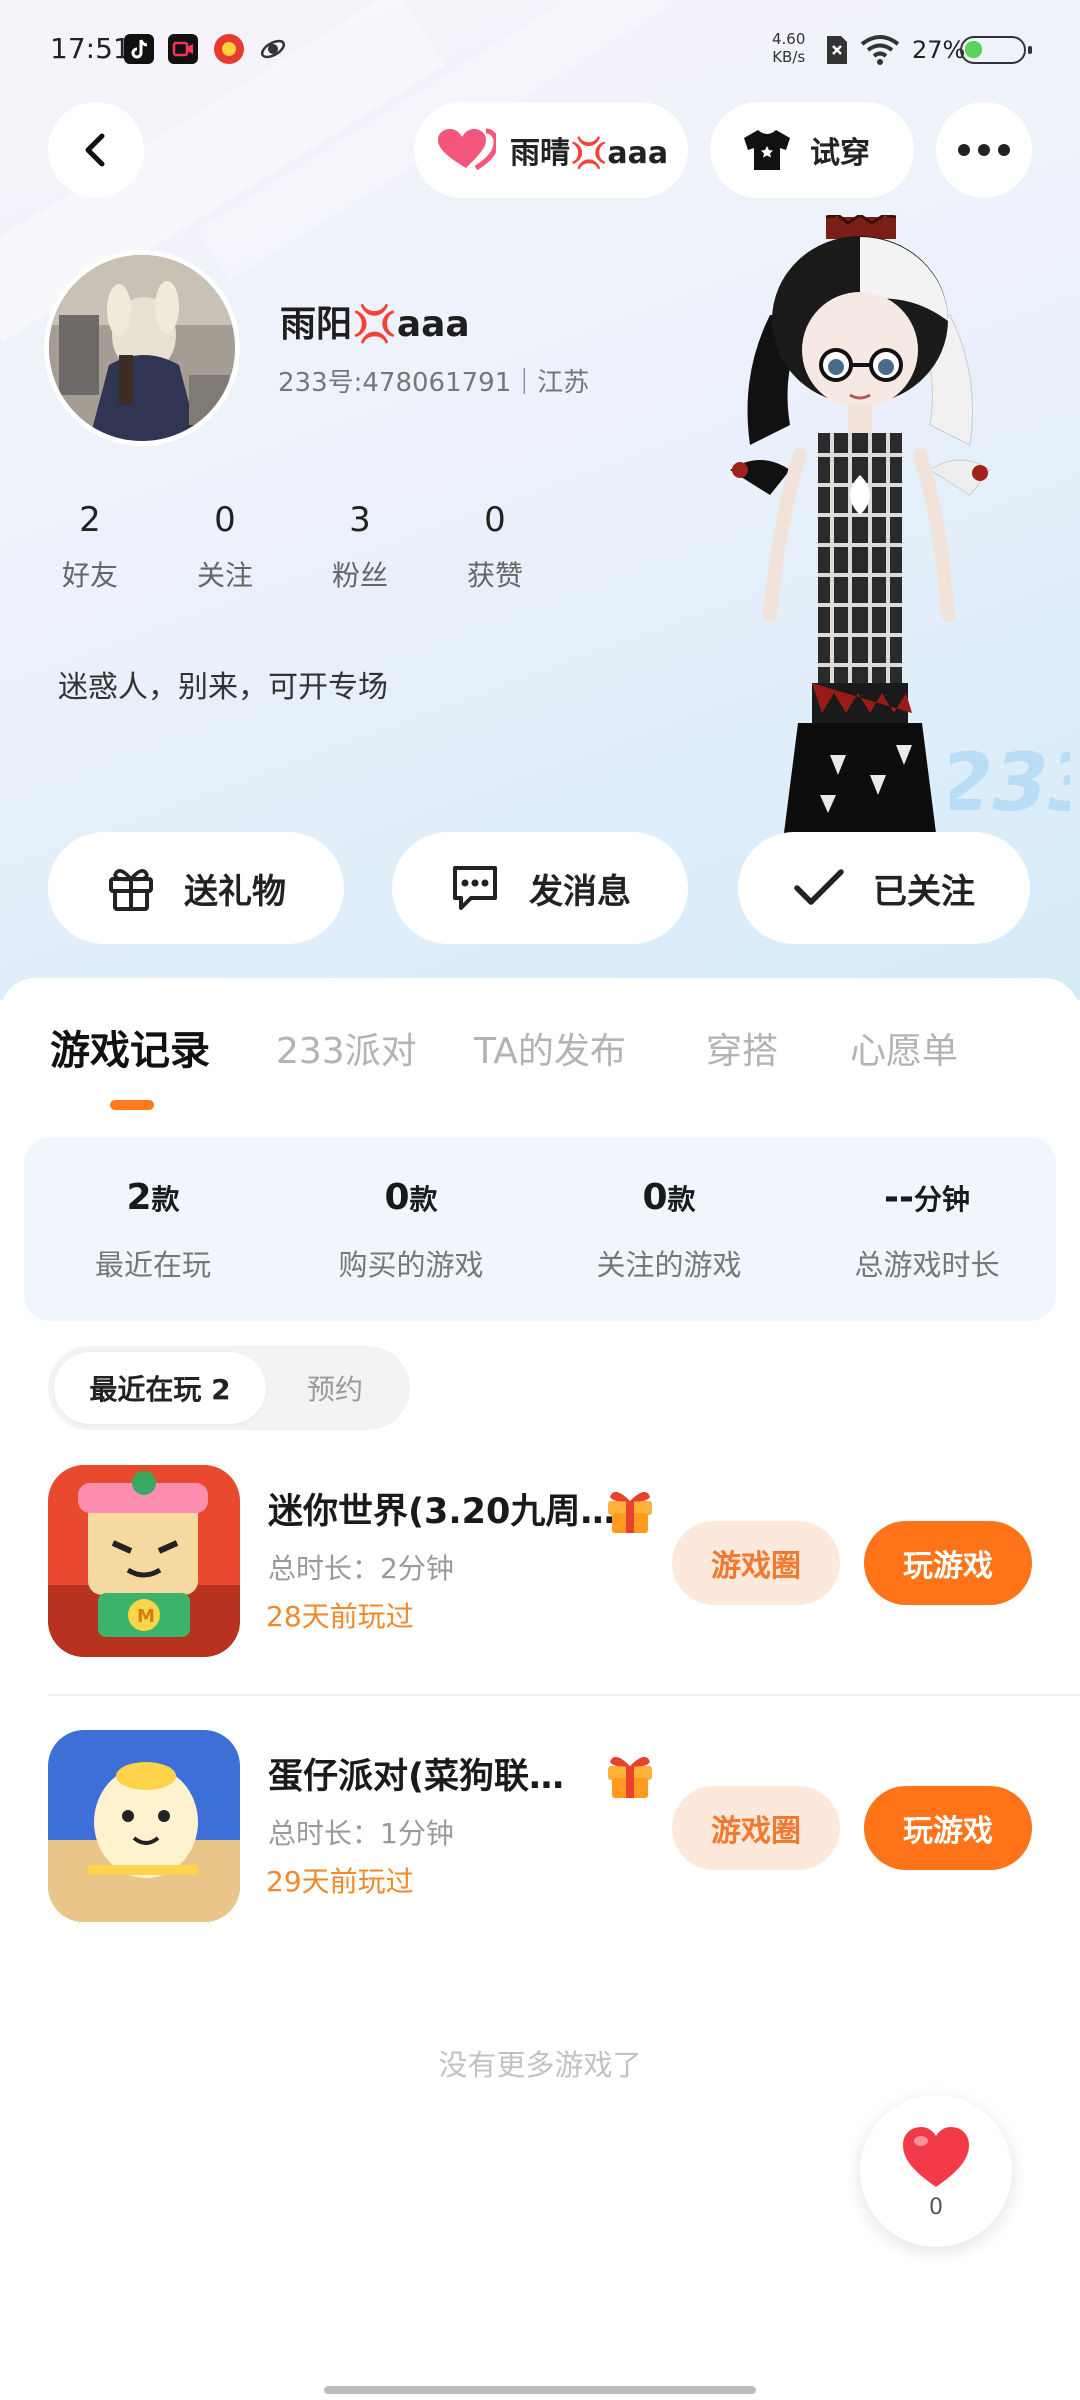 Image resolution: width=1080 pixels, height=2400 pixels. Describe the element at coordinates (90, 547) in the screenshot. I see `stat-friends: 2 好友` at that location.